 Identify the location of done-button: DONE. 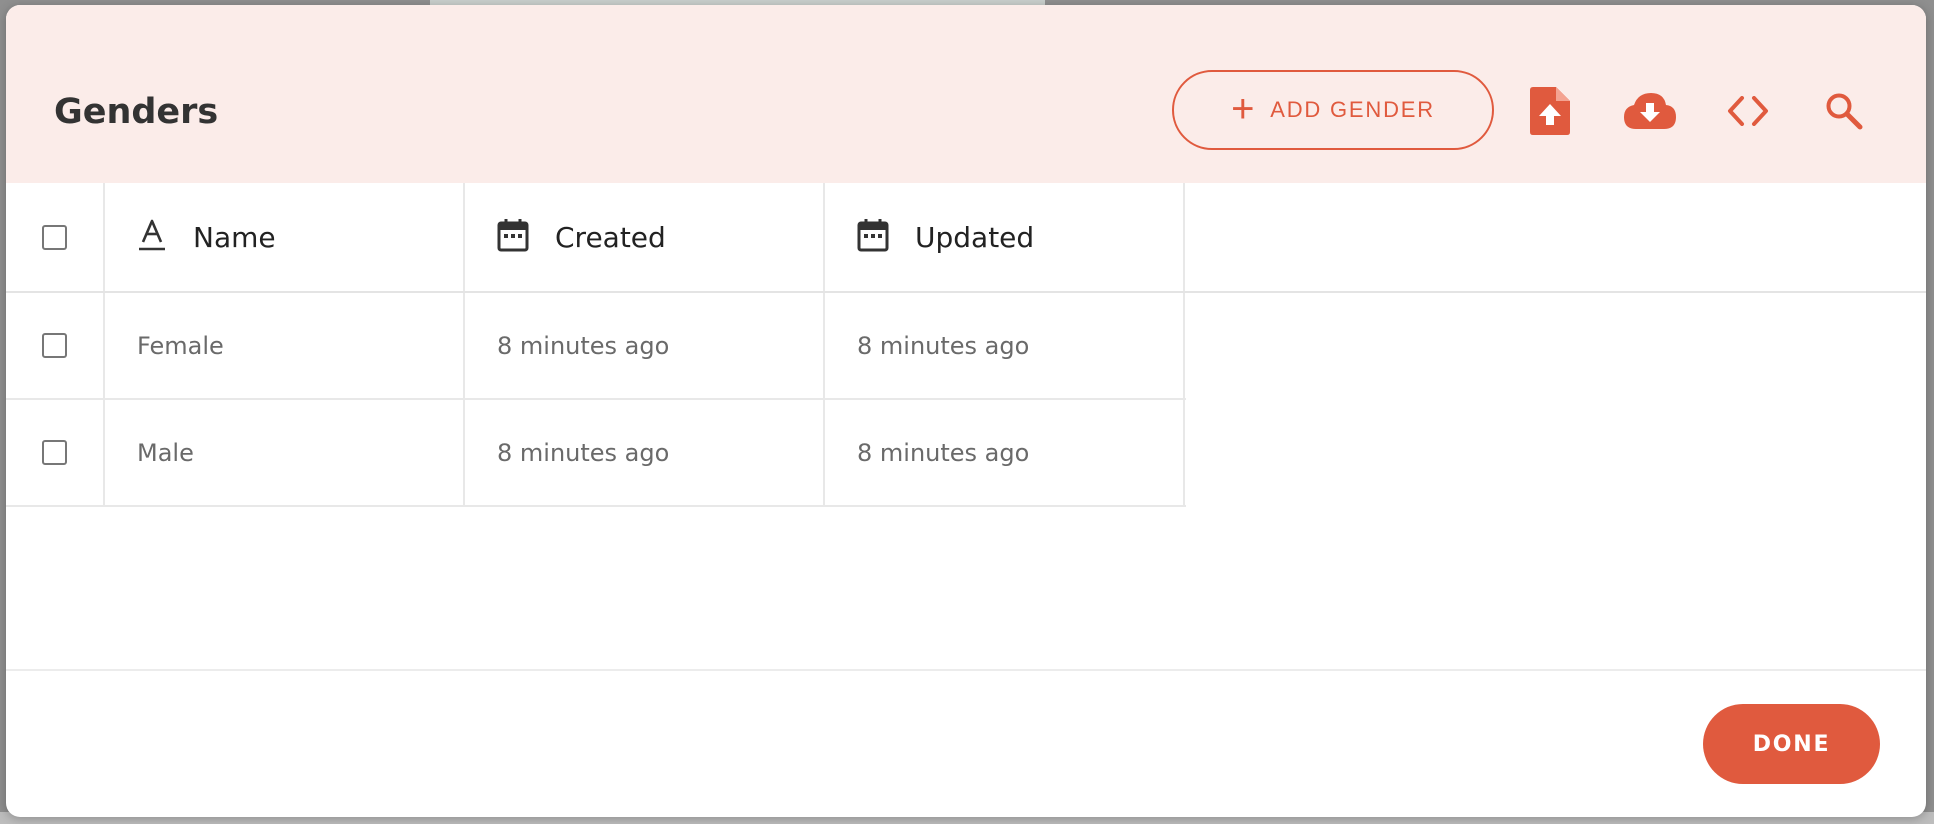
(1791, 744).